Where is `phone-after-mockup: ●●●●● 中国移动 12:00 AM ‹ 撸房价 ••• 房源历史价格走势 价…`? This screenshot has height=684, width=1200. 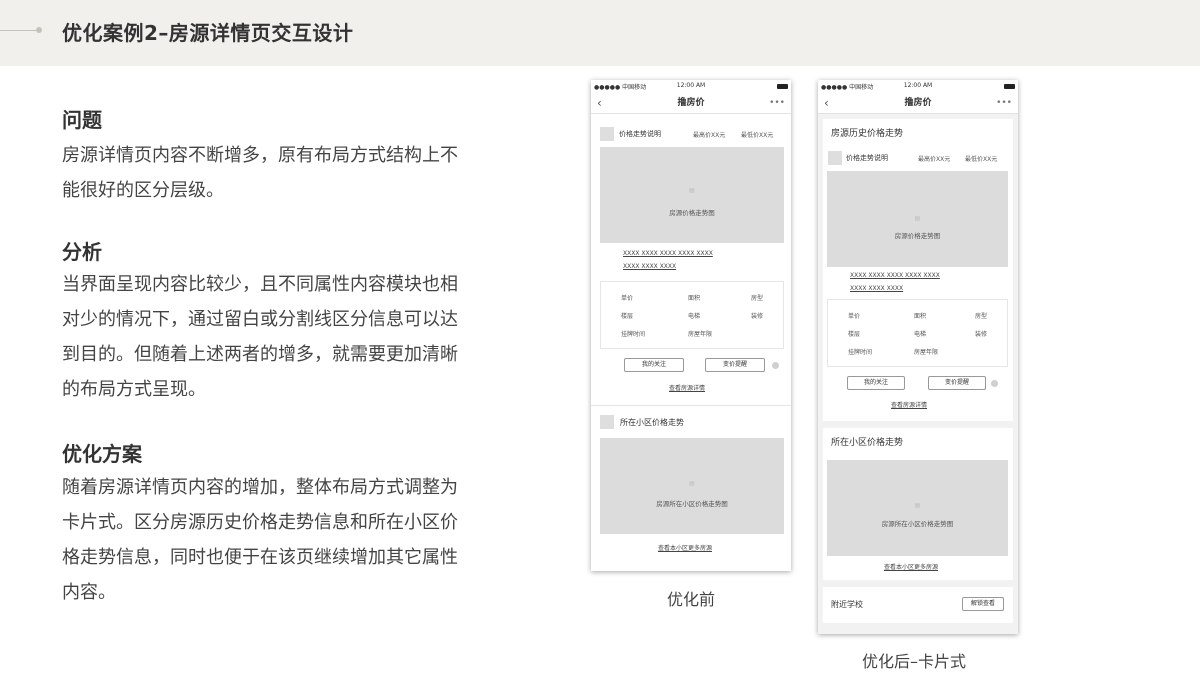 phone-after-mockup: ●●●●● 中国移动 12:00 AM ‹ 撸房价 ••• 房源历史价格走势 价… is located at coordinates (918, 357).